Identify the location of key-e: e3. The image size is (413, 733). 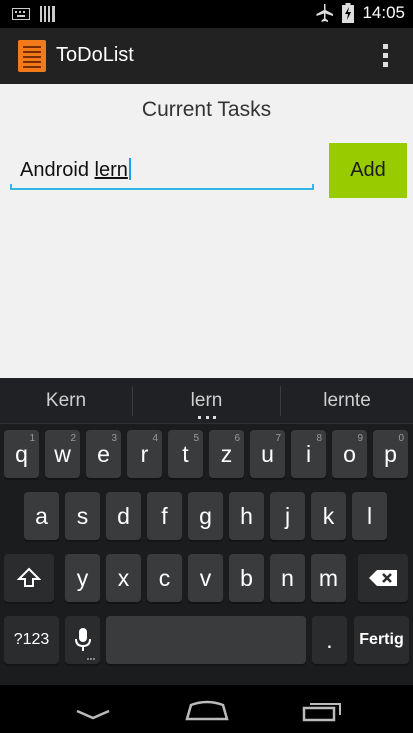
(103, 454).